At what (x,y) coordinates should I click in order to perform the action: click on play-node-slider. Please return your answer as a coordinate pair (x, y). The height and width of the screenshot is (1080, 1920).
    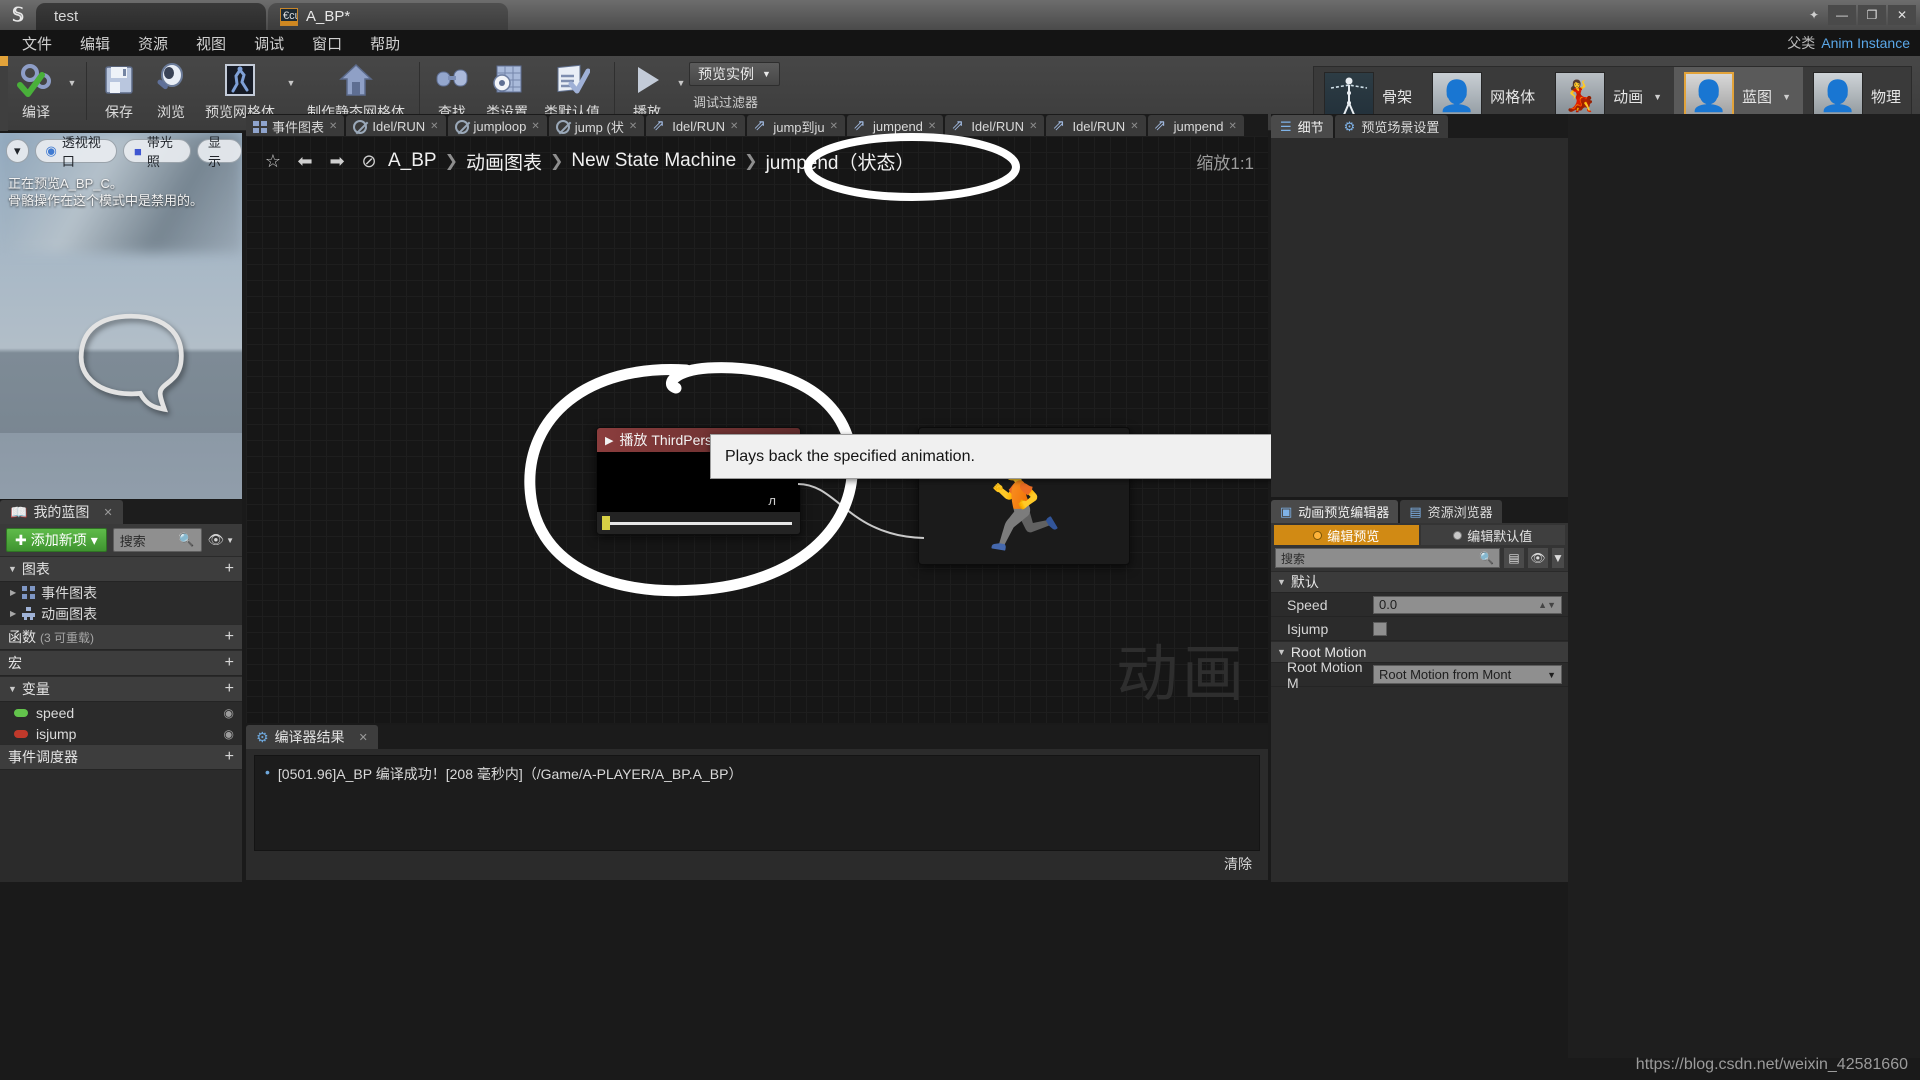
    Looking at the image, I should click on (698, 523).